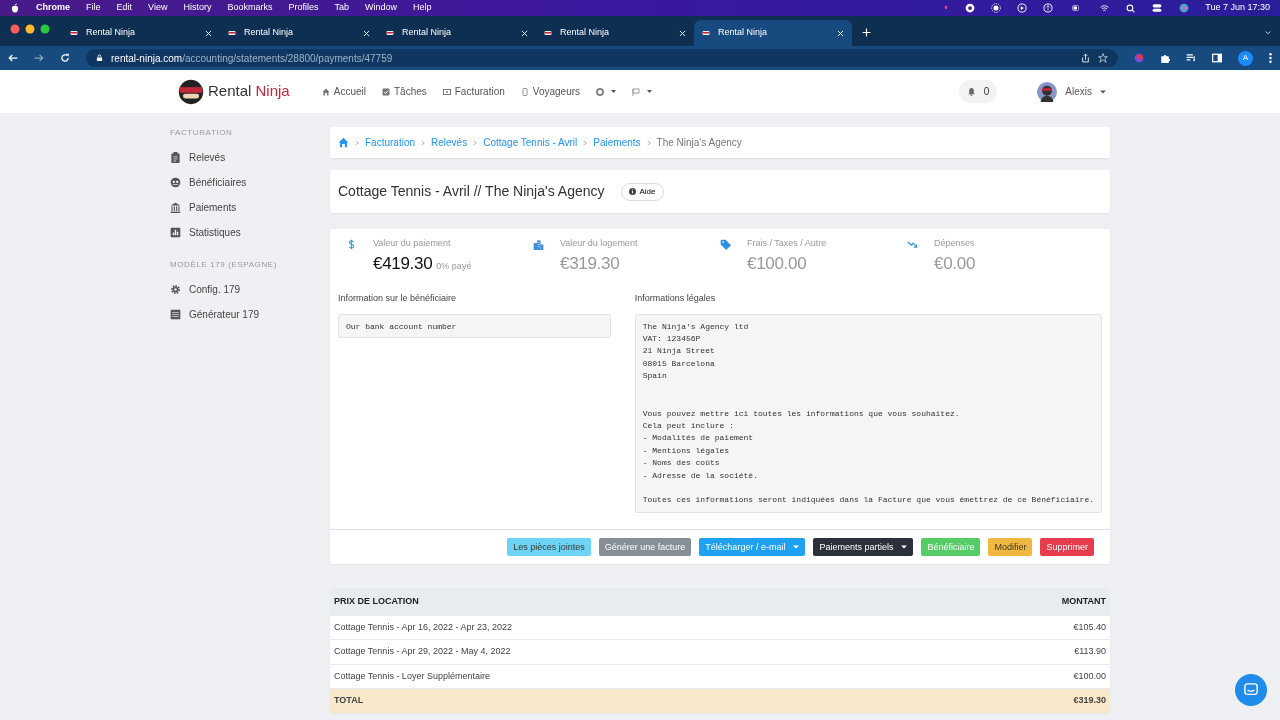  Describe the element at coordinates (524, 91) in the screenshot. I see `phone-icon` at that location.